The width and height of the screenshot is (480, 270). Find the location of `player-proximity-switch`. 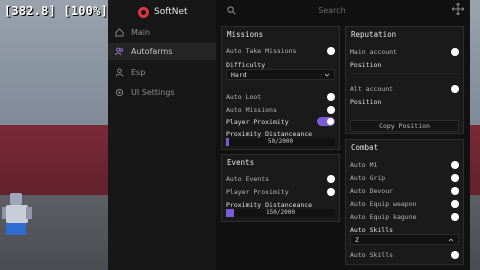

player-proximity-switch is located at coordinates (326, 121).